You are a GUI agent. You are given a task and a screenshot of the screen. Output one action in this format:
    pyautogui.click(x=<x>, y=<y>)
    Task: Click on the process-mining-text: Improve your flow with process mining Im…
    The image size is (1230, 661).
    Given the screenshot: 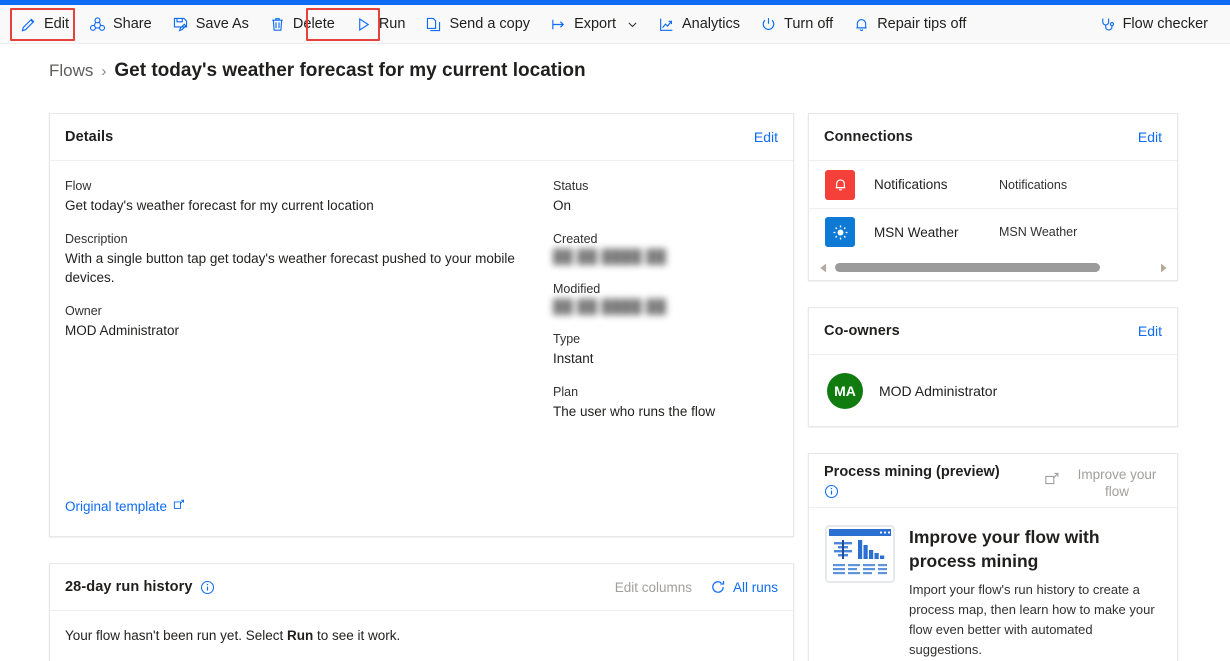 What is the action you would take?
    pyautogui.click(x=1035, y=592)
    